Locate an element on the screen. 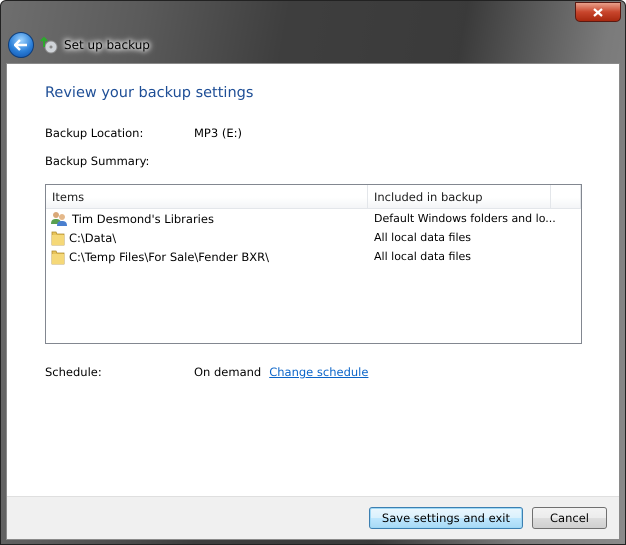  location-value: MP3 (E:) is located at coordinates (218, 133).